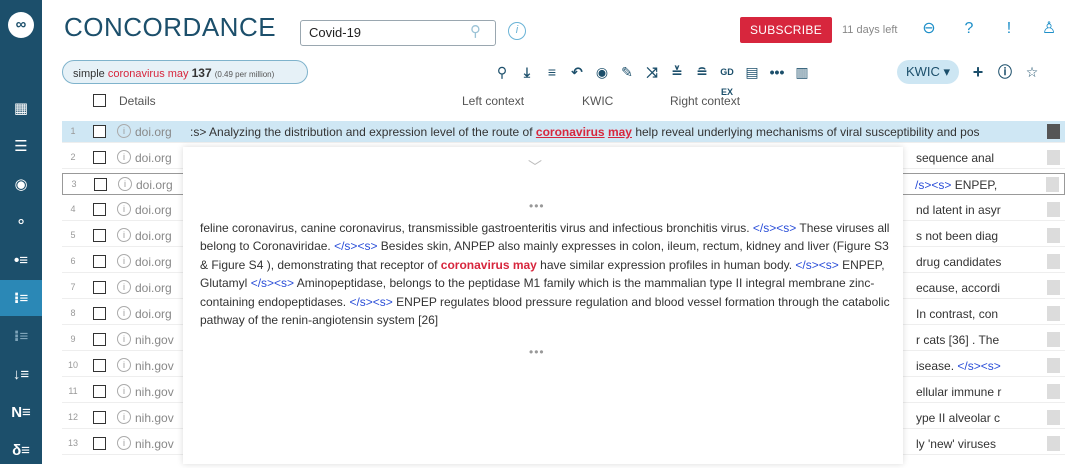  What do you see at coordinates (21, 146) in the screenshot?
I see `menu-icon: ☰` at bounding box center [21, 146].